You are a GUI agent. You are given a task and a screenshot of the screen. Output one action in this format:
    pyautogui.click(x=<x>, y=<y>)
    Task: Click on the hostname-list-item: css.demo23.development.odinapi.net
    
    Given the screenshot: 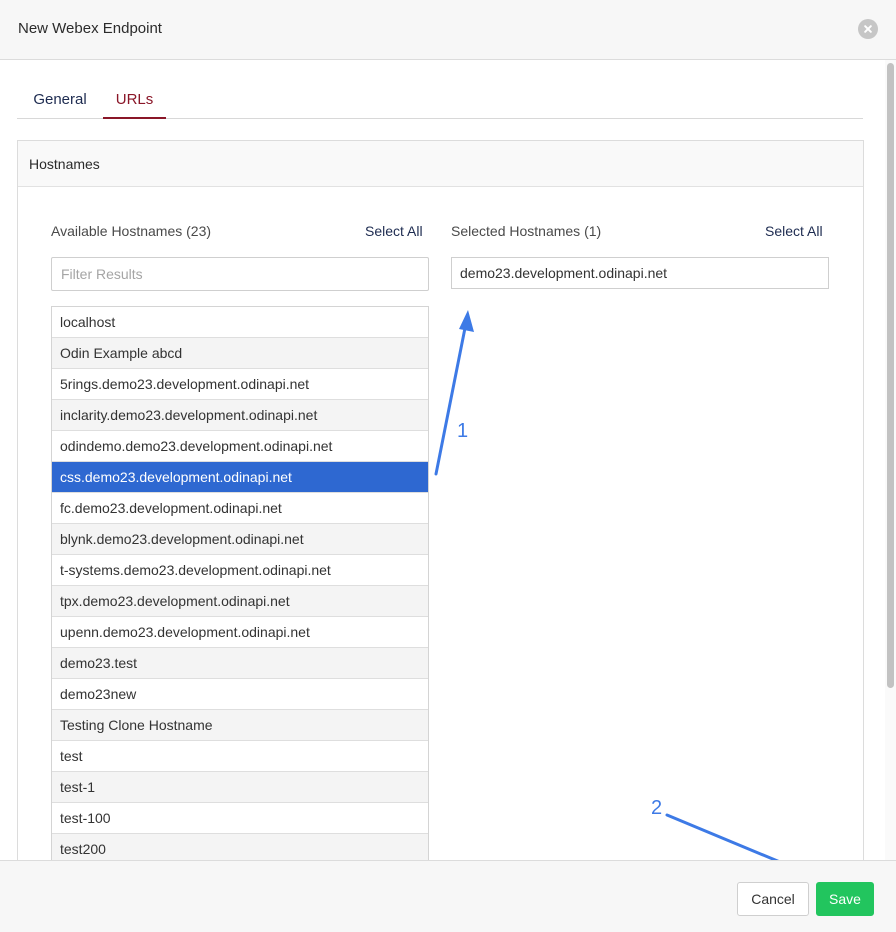 What is the action you would take?
    pyautogui.click(x=240, y=477)
    